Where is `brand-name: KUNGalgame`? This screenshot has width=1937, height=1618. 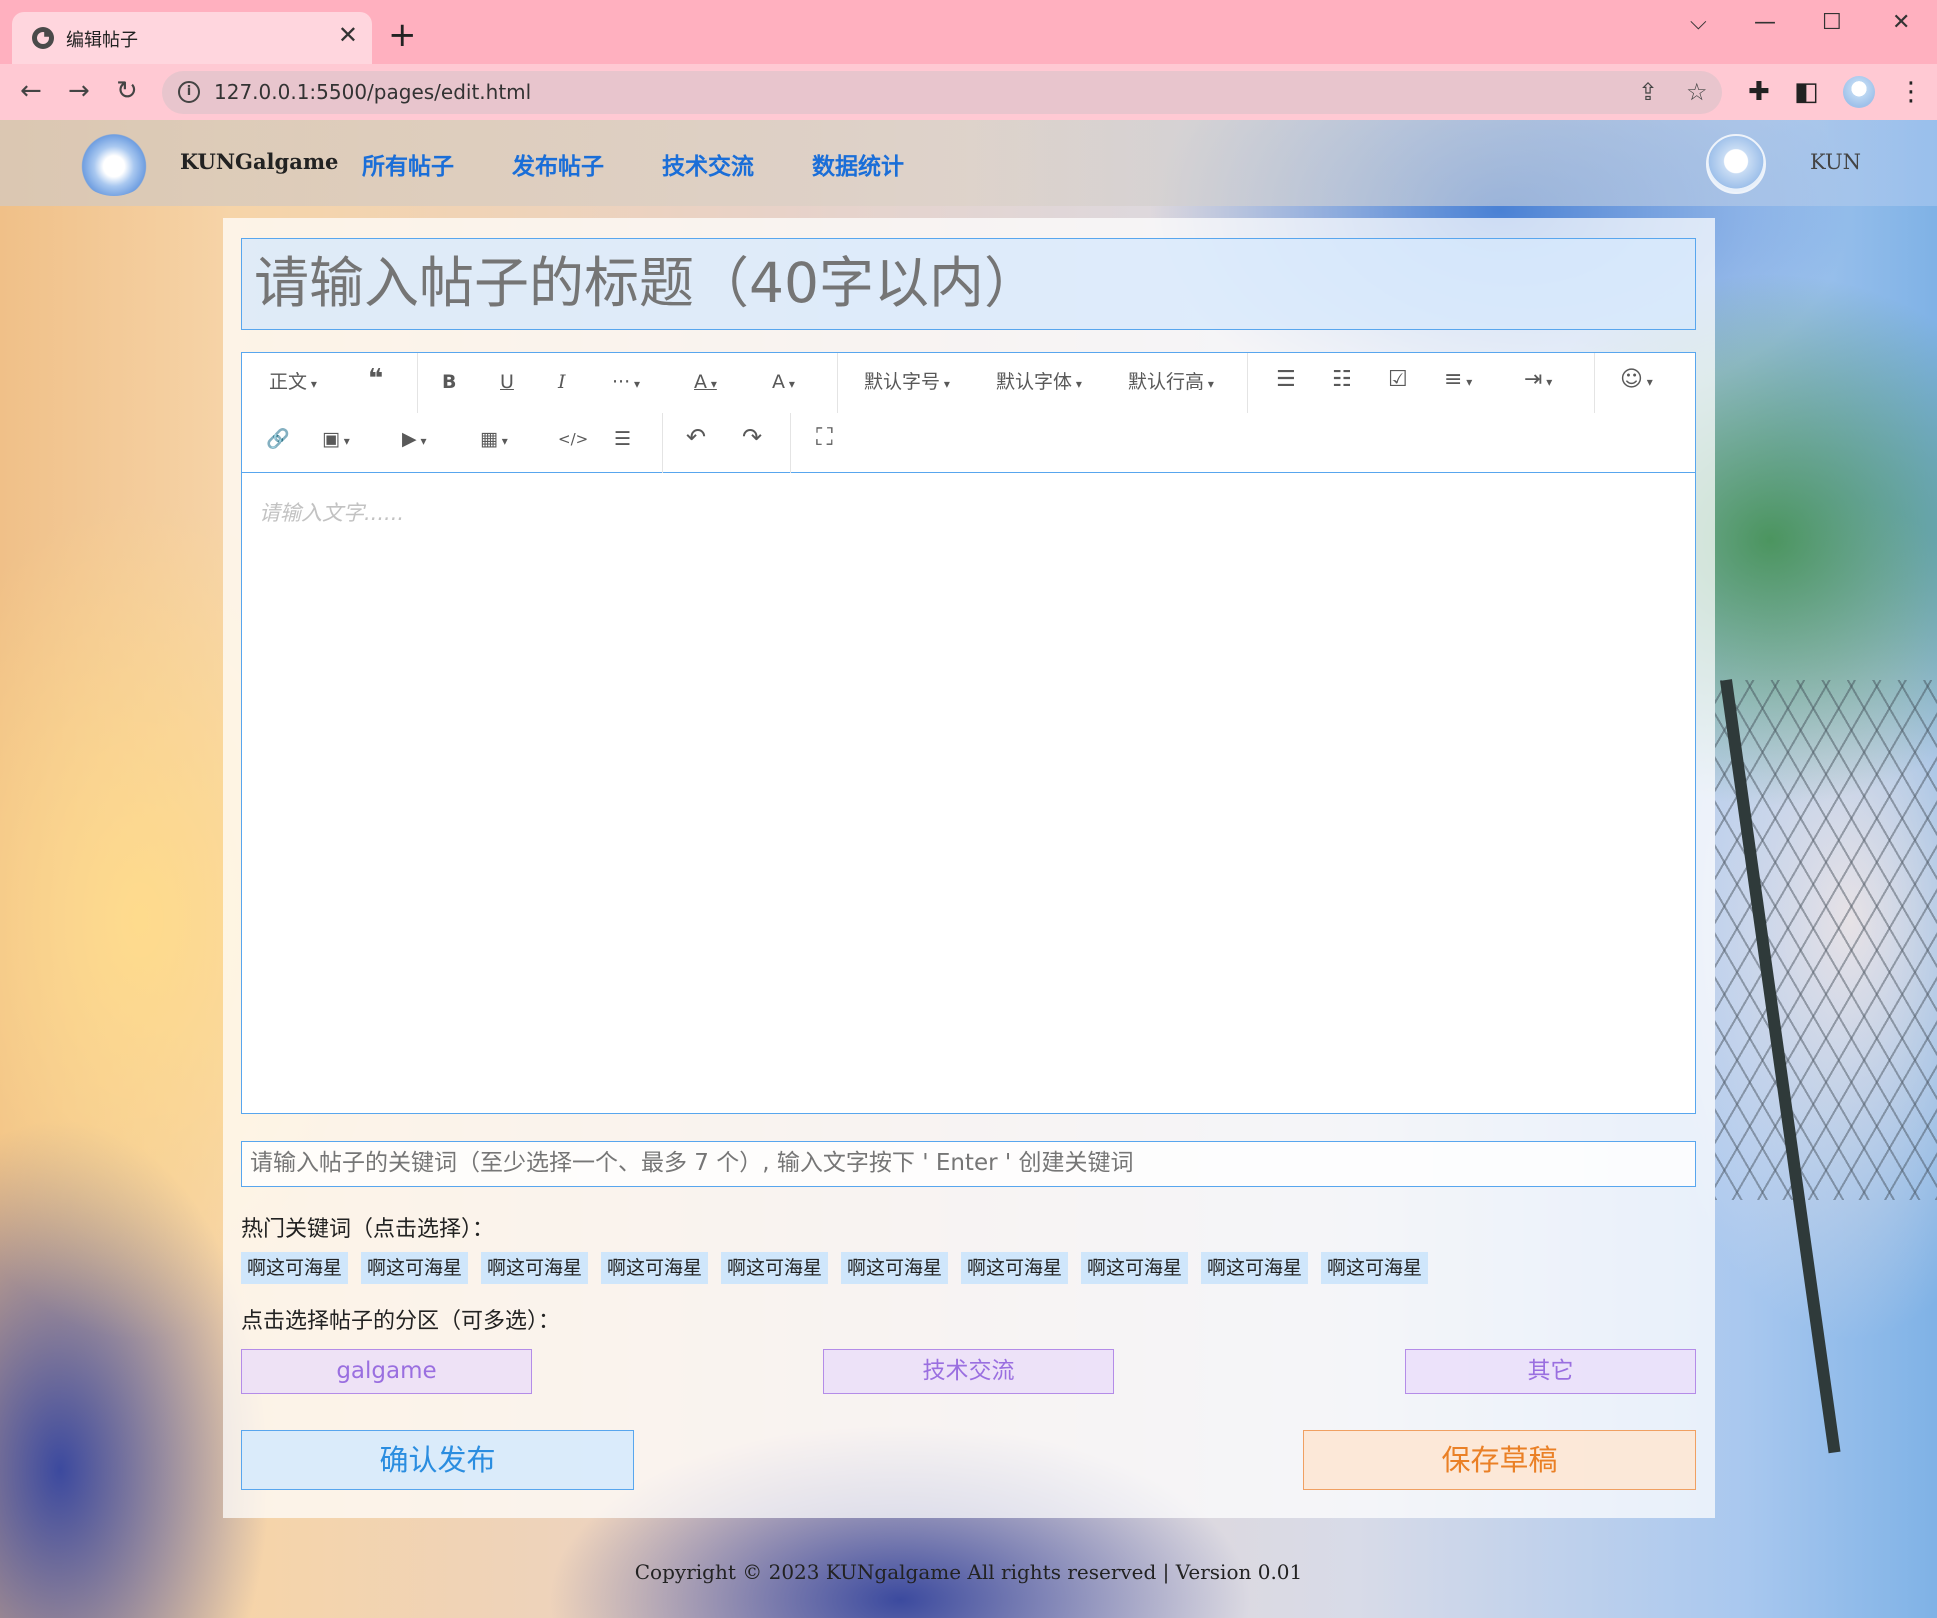 brand-name: KUNGalgame is located at coordinates (259, 161).